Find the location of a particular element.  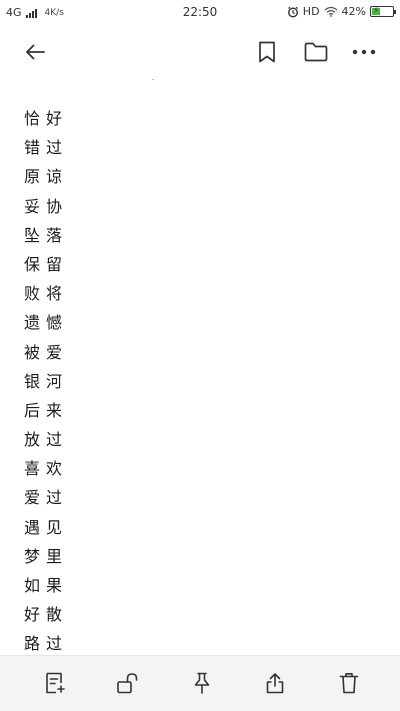

status-right: HD 42% ⚡ is located at coordinates (341, 11).